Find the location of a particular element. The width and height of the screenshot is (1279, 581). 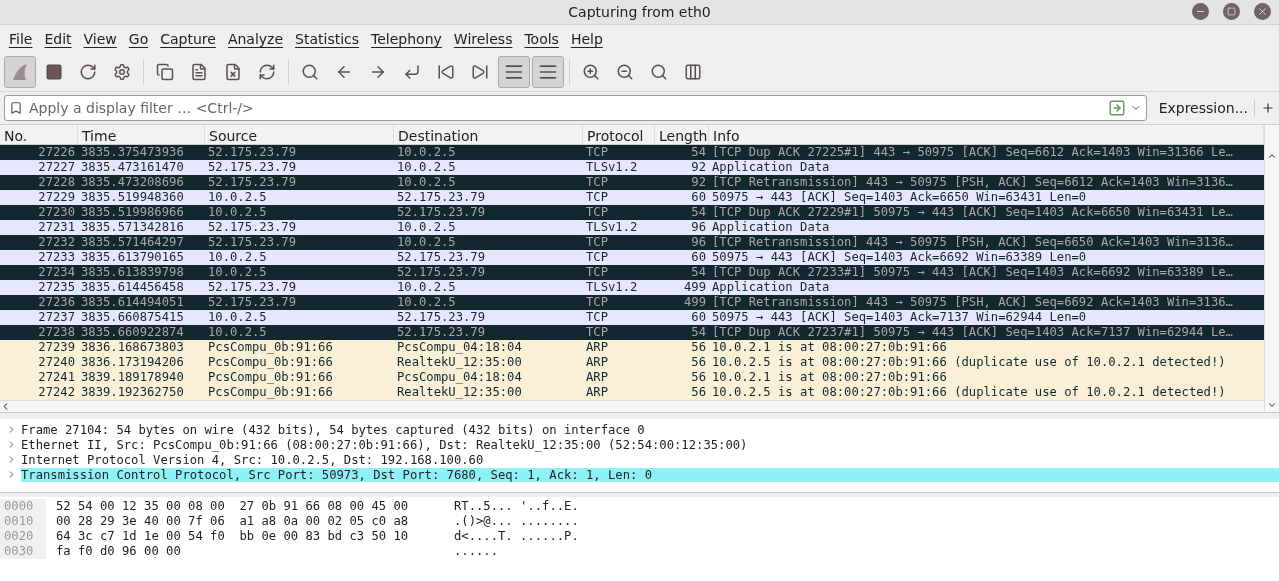

close-icon is located at coordinates (1262, 11).